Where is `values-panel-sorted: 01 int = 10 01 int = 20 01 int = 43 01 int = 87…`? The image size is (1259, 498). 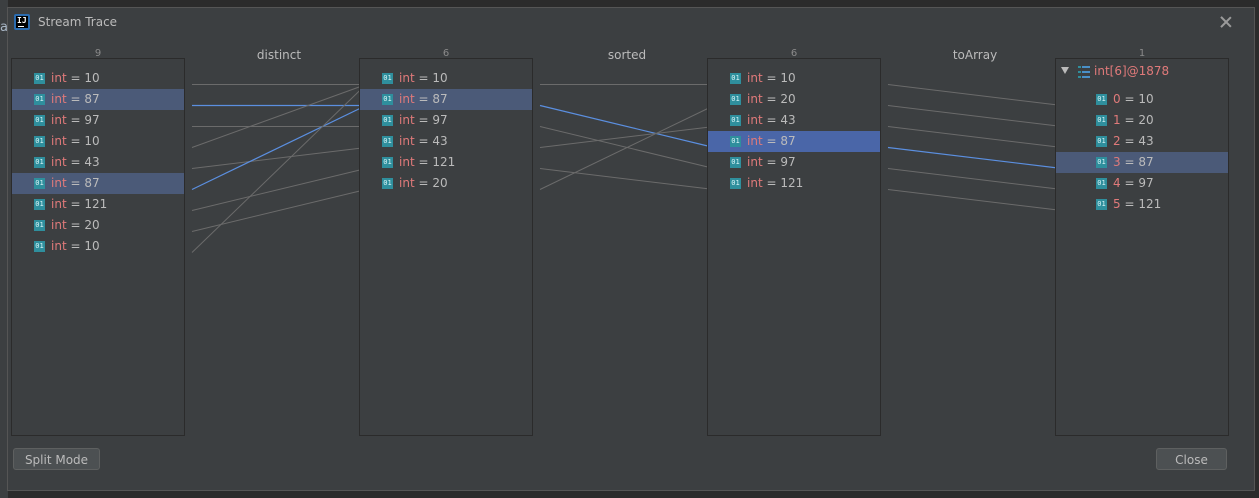
values-panel-sorted: 01 int = 10 01 int = 20 01 int = 43 01 int = 87… is located at coordinates (794, 247).